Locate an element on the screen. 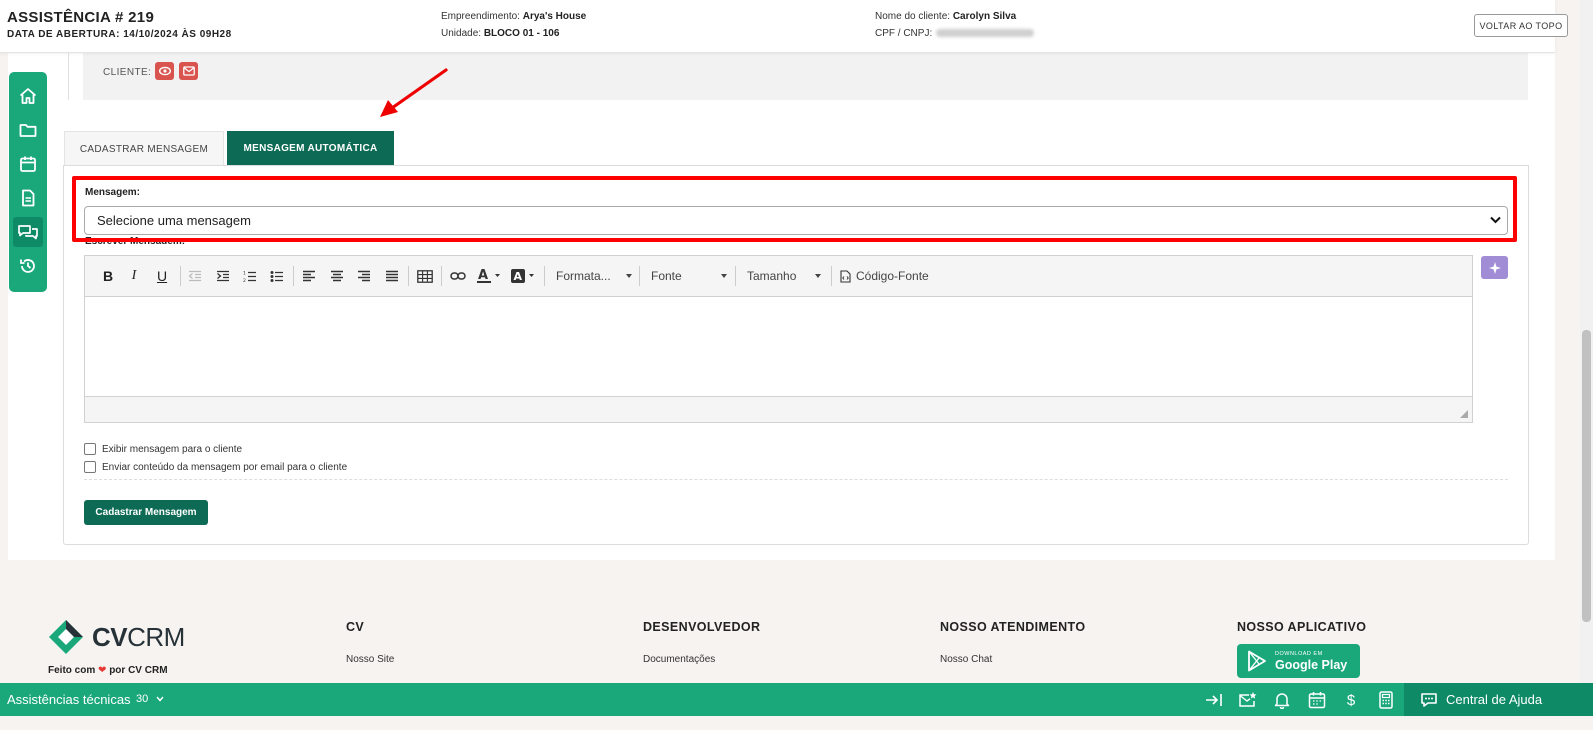  home-icon is located at coordinates (28, 96).